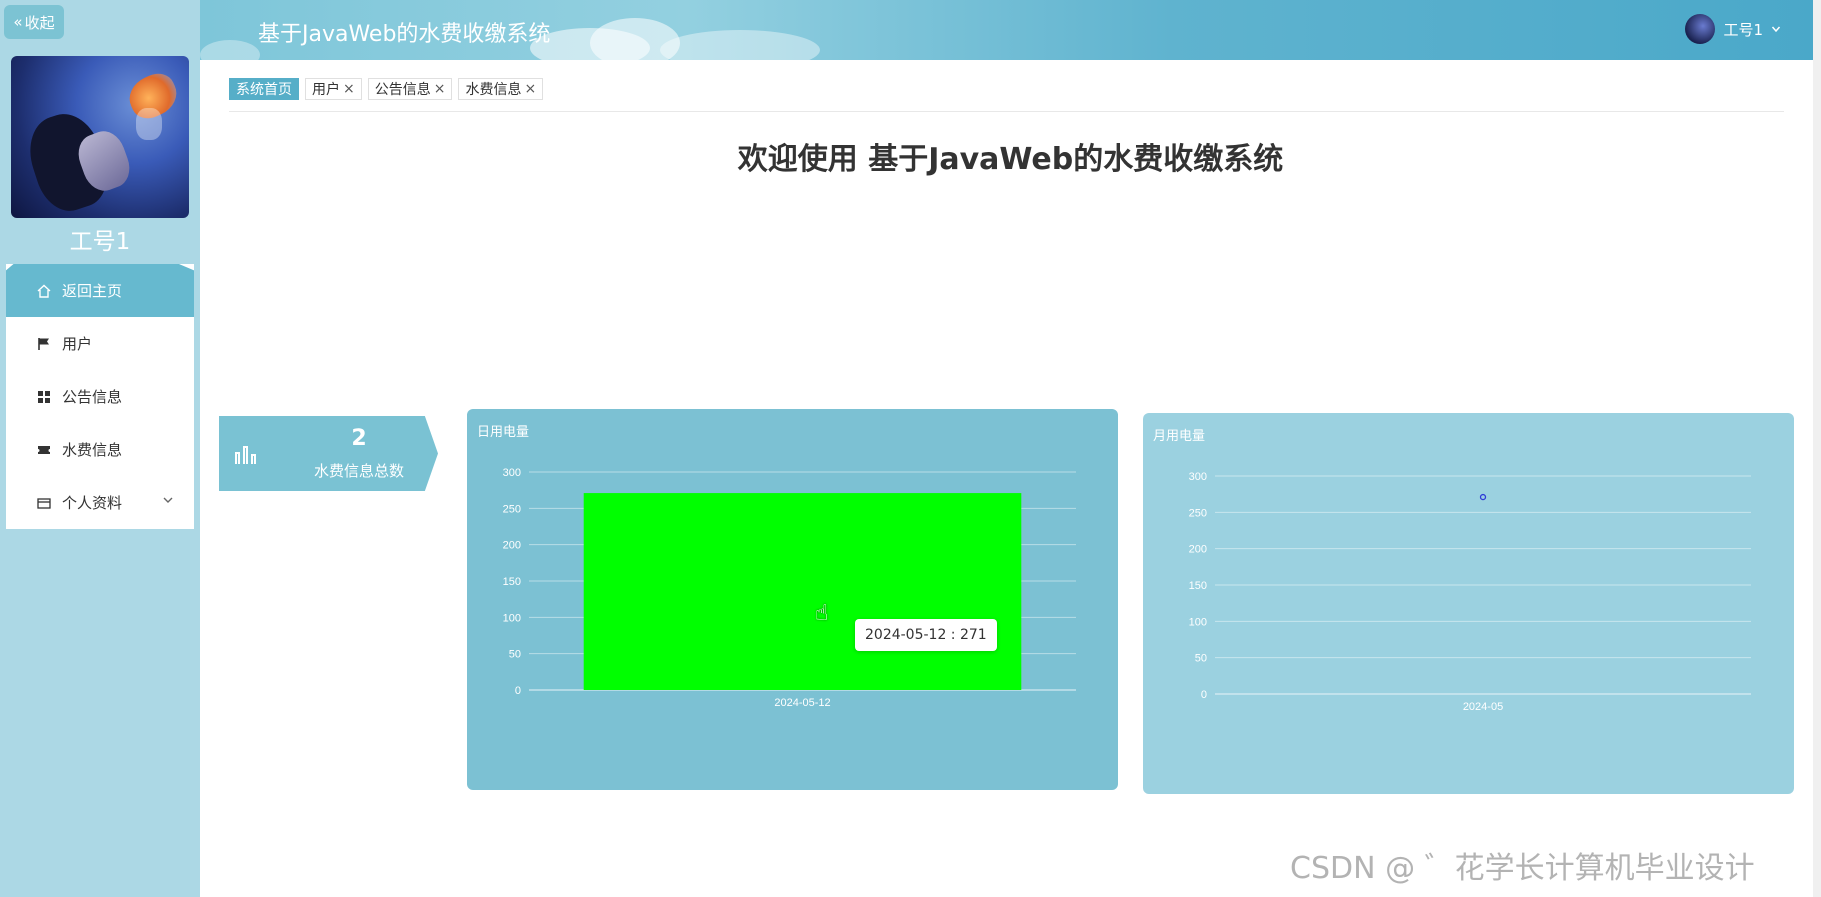 Image resolution: width=1821 pixels, height=897 pixels. What do you see at coordinates (802, 703) in the screenshot?
I see `x-tick-label: 2024-05-12` at bounding box center [802, 703].